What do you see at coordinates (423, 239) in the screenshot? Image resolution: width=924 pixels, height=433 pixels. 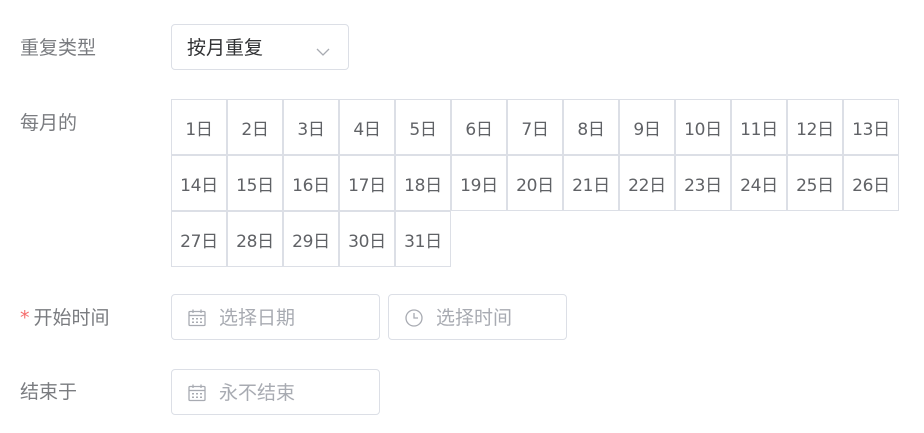 I see `day-option: 31日` at bounding box center [423, 239].